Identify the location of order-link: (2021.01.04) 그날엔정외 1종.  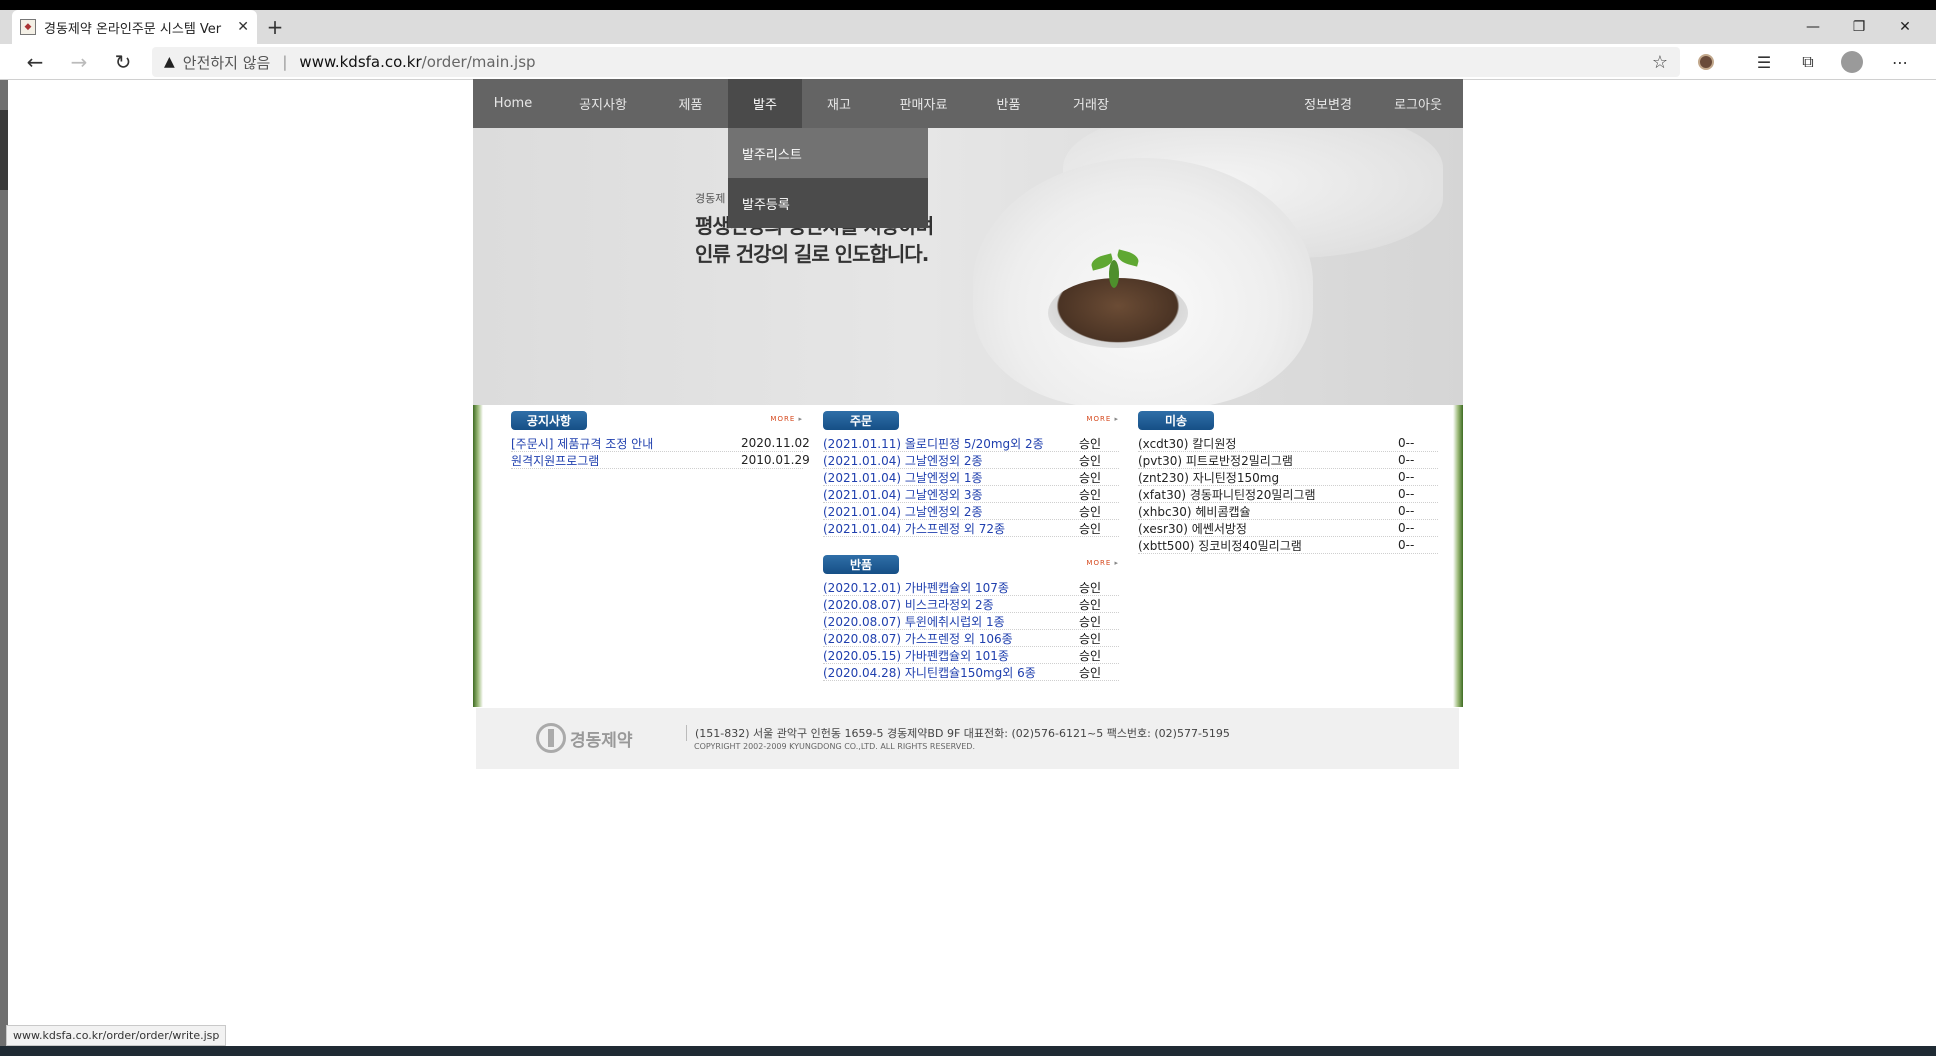
(951, 477).